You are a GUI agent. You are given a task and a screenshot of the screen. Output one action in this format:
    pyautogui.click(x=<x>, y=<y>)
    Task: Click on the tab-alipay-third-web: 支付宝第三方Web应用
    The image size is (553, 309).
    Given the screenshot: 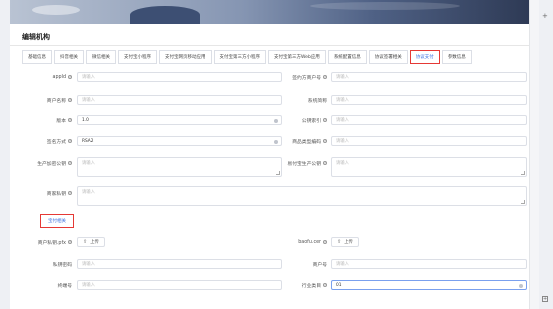 What is the action you would take?
    pyautogui.click(x=297, y=57)
    